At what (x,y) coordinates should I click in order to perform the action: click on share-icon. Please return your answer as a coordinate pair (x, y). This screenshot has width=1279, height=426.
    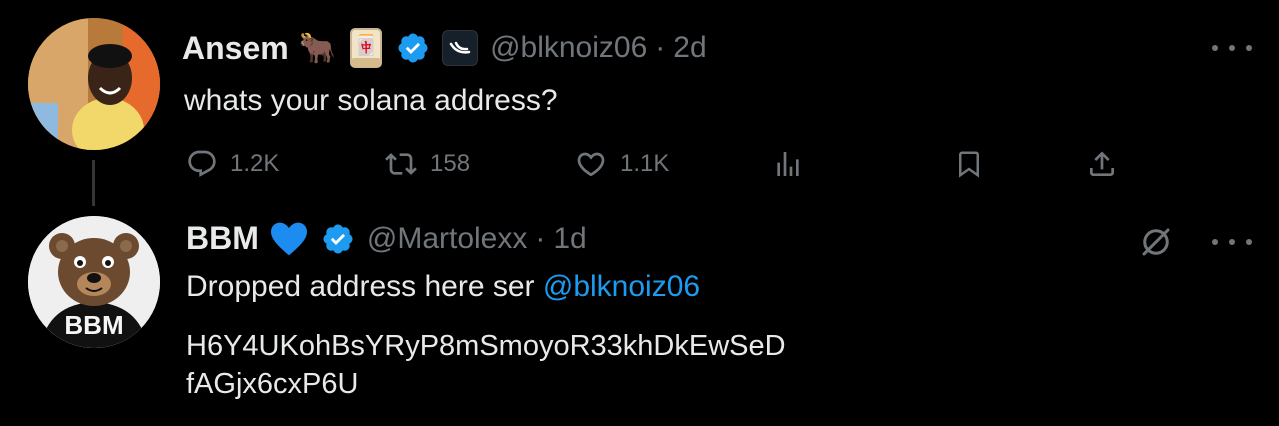
    Looking at the image, I should click on (1102, 163).